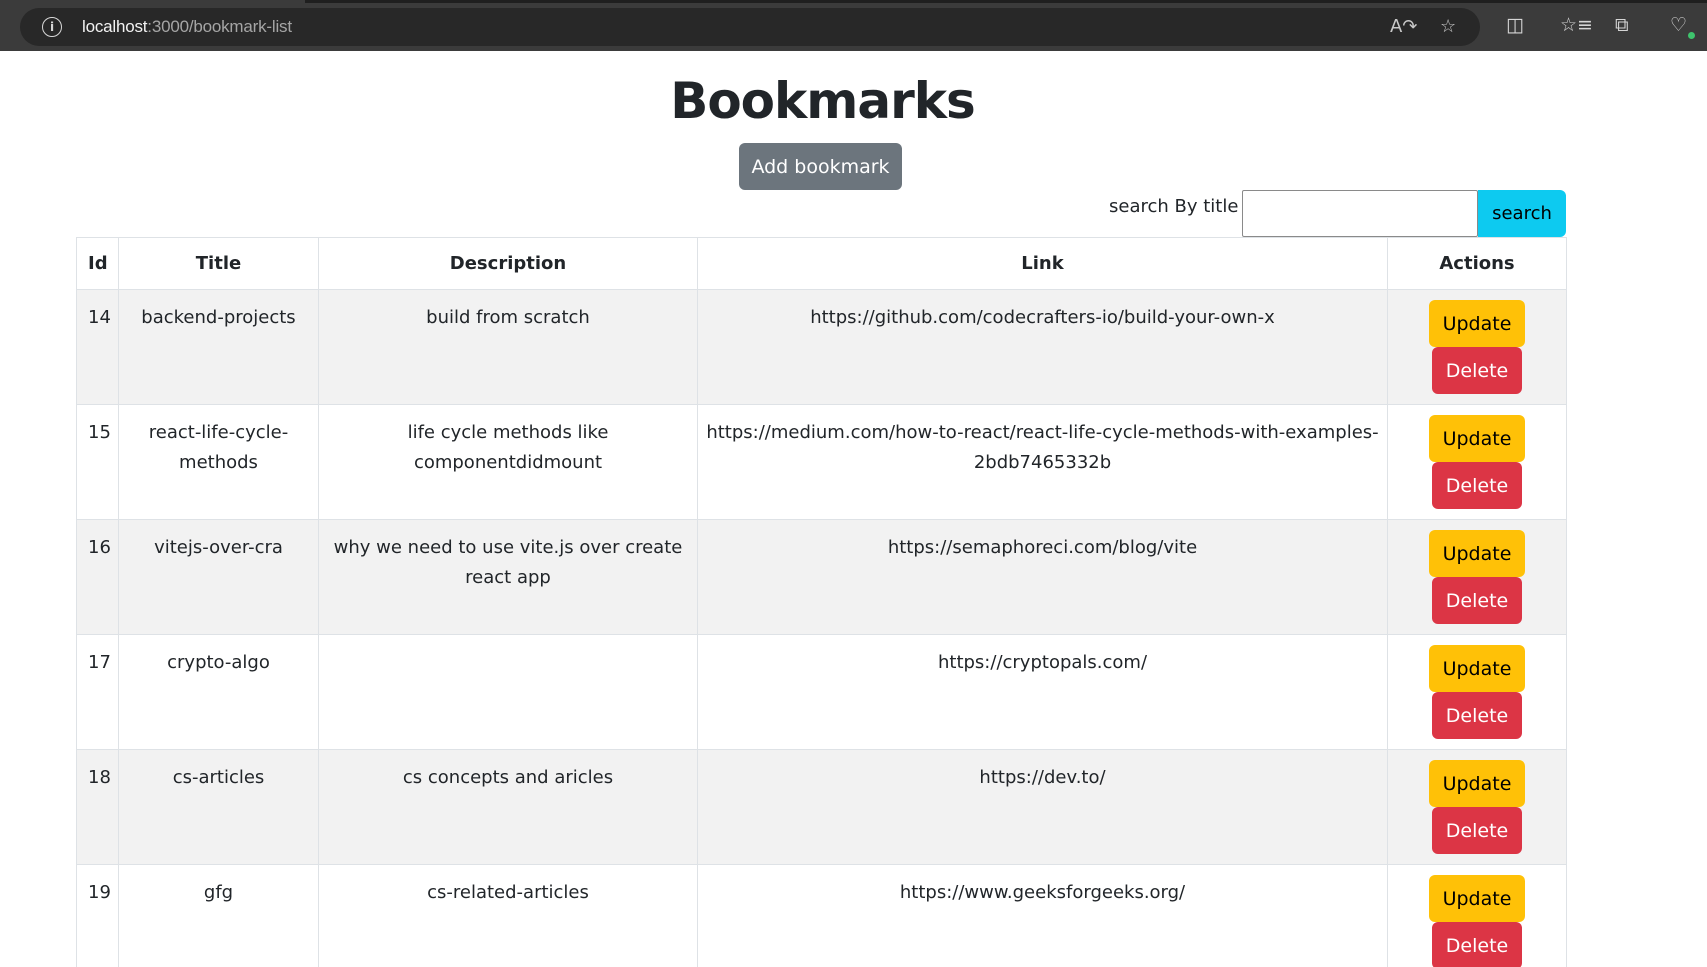  Describe the element at coordinates (1360, 213) in the screenshot. I see `search-input` at that location.